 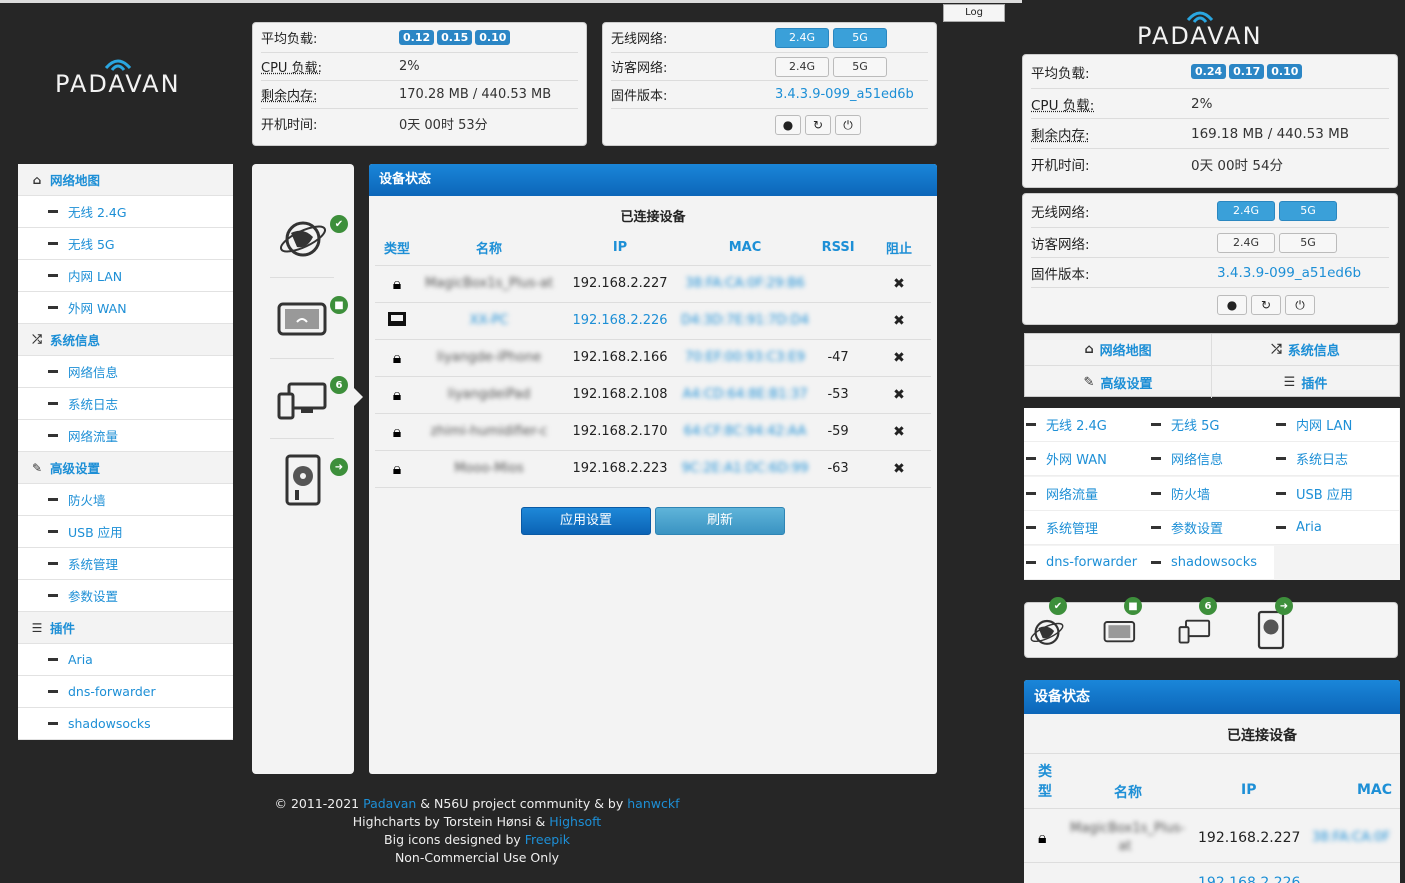 I want to click on device-name: zhimi-humidifier-c, so click(x=489, y=432).